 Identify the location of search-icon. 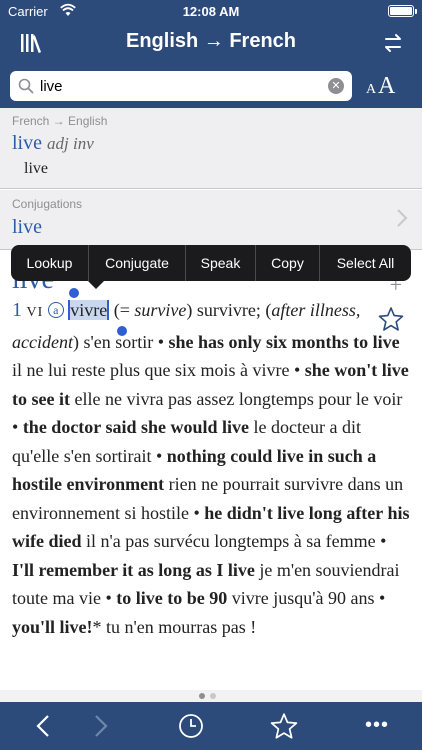
(26, 86).